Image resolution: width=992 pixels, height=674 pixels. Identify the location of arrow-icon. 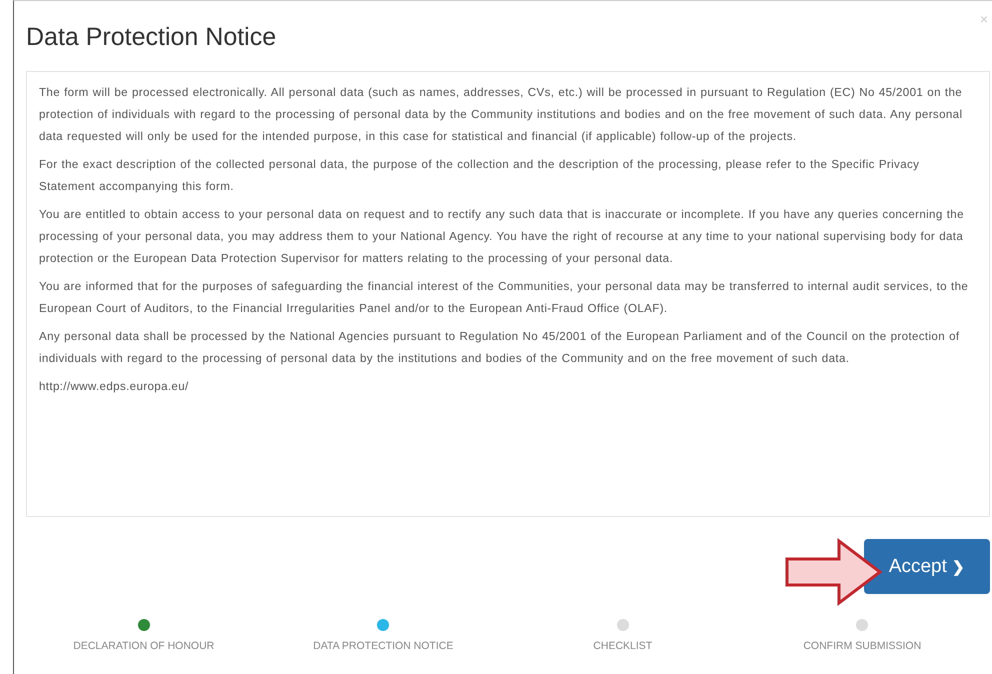
(834, 572).